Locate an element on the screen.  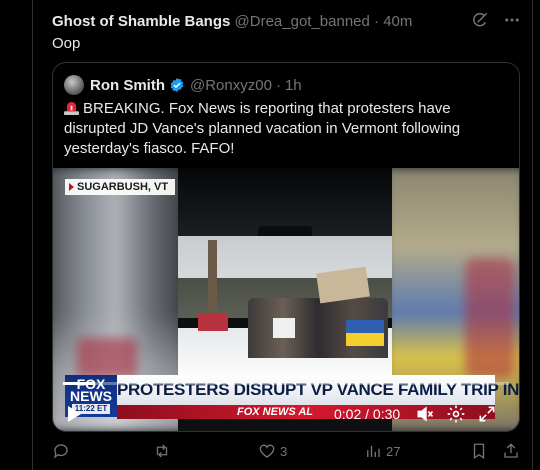
tweet-text: Oop is located at coordinates (66, 43).